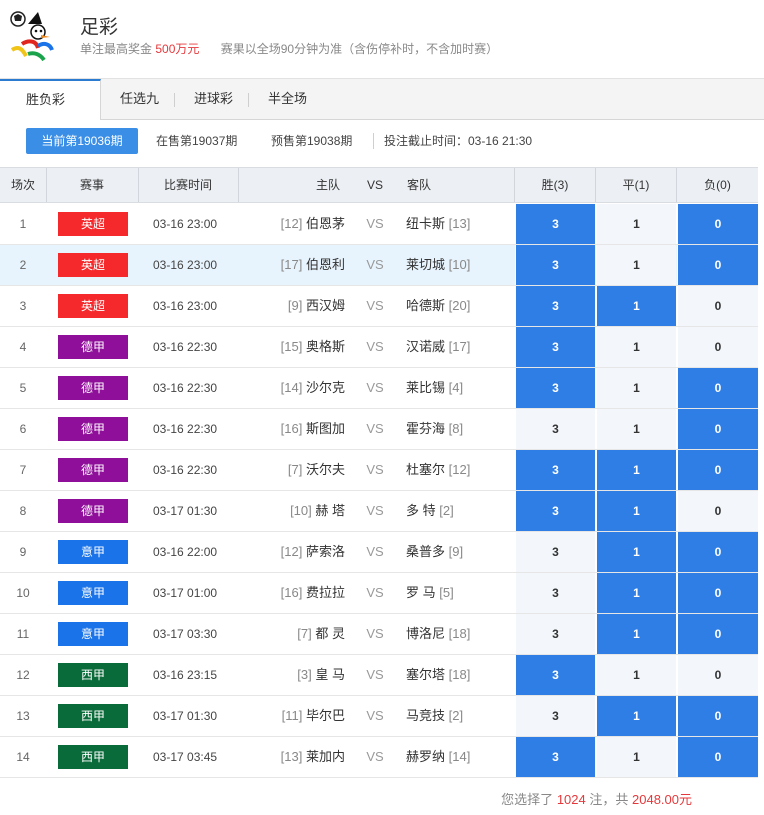 Image resolution: width=764 pixels, height=815 pixels. What do you see at coordinates (461, 347) in the screenshot?
I see `away-team: 汉诺威 [17]` at bounding box center [461, 347].